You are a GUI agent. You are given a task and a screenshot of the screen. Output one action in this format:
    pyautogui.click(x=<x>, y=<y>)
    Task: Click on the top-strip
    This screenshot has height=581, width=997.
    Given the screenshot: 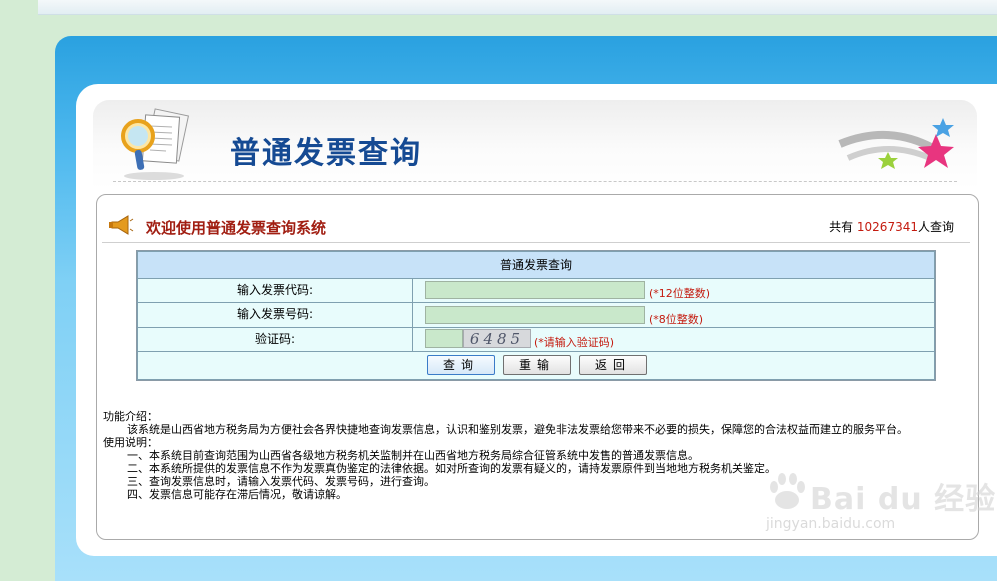 What is the action you would take?
    pyautogui.click(x=517, y=7)
    